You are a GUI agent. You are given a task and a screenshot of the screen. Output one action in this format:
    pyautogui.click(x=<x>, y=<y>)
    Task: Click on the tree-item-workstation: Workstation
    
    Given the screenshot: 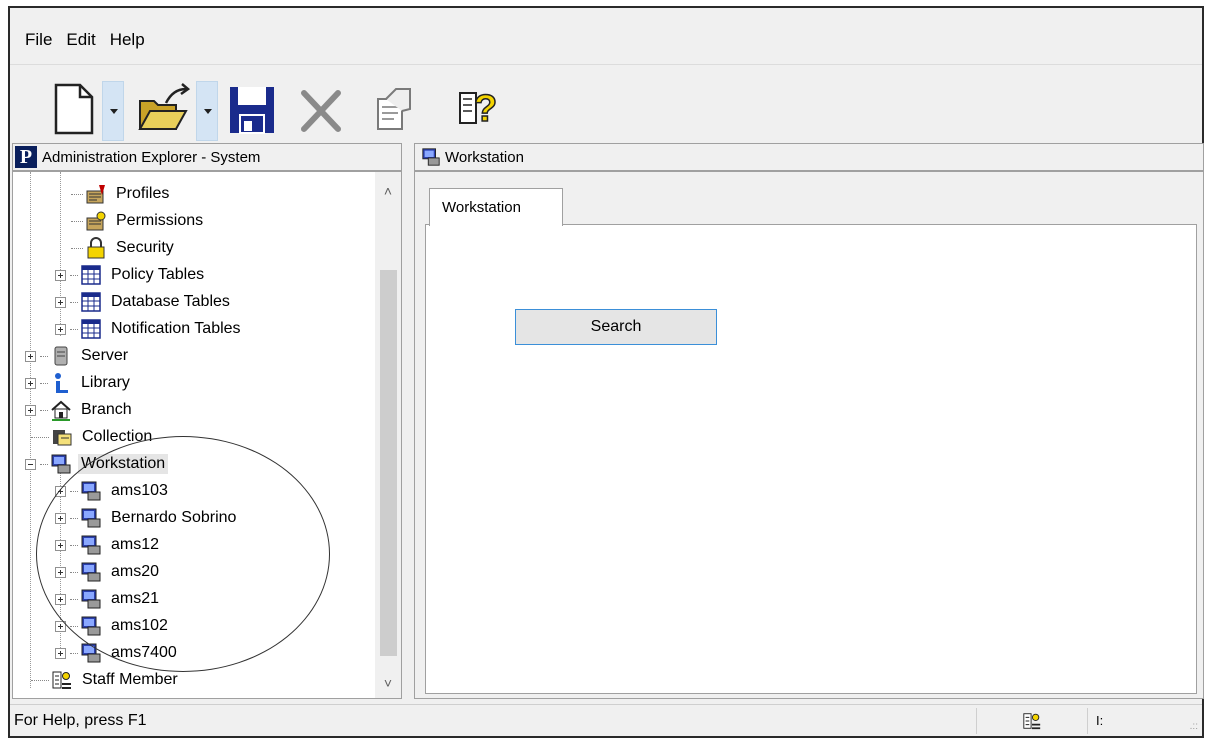 What is the action you would take?
    pyautogui.click(x=97, y=464)
    